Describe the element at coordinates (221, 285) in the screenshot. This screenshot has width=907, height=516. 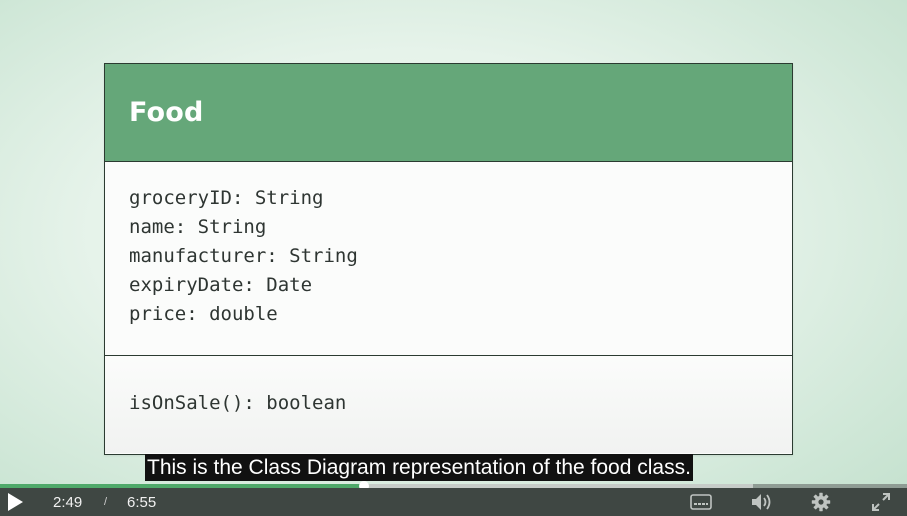
I see `attribute-item: expiryDate: Date` at that location.